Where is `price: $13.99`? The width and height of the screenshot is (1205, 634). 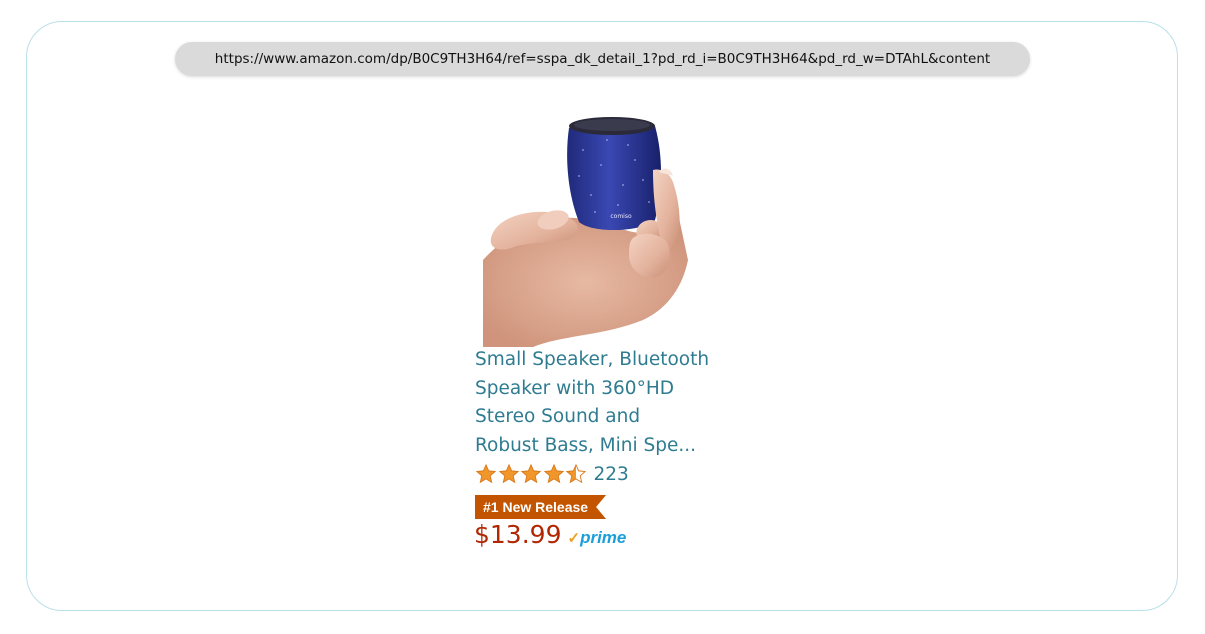 price: $13.99 is located at coordinates (518, 534).